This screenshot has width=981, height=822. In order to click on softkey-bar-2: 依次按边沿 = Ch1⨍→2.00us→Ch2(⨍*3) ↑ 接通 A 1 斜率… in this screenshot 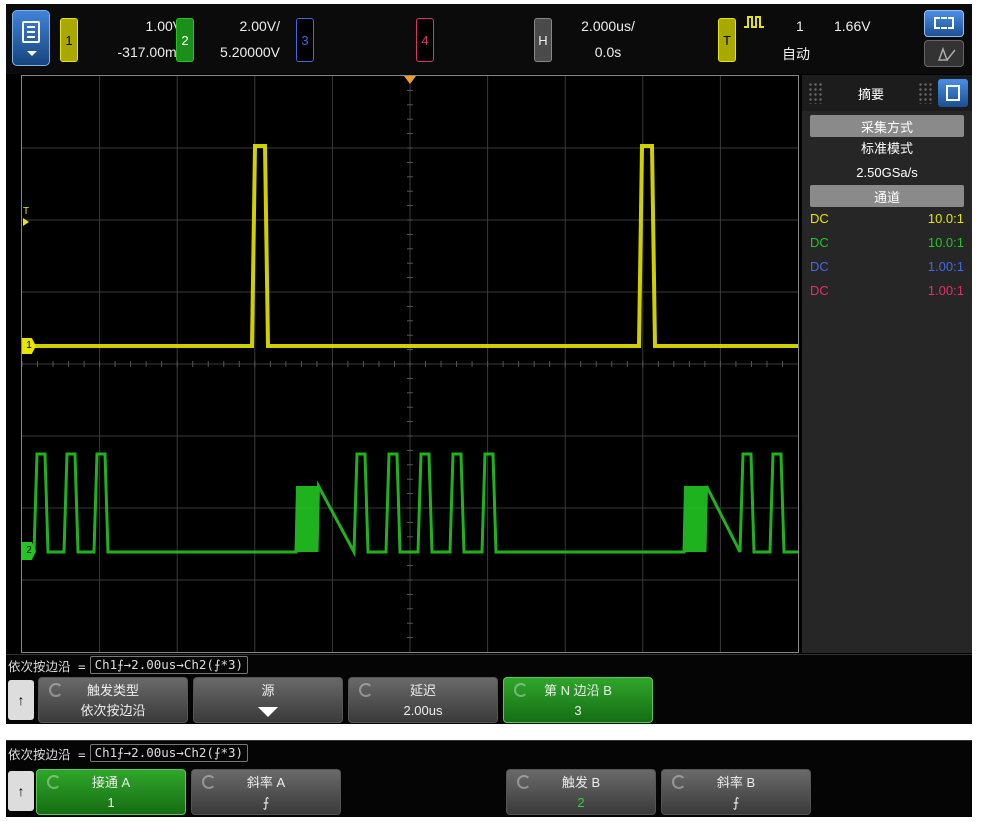, I will do `click(489, 778)`.